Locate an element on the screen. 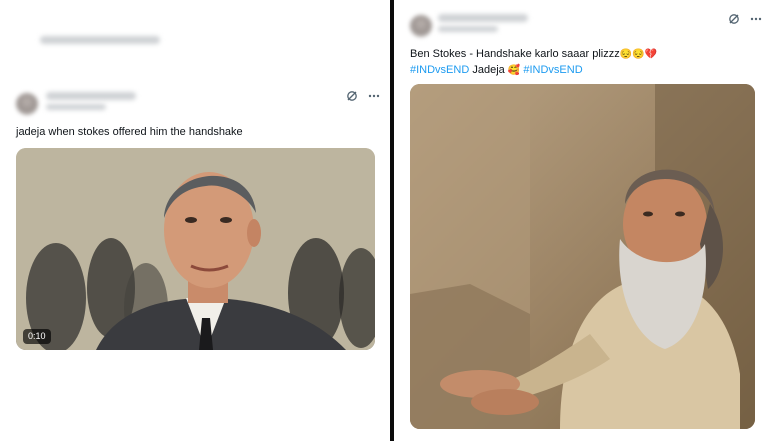 This screenshot has height=441, width=784. right-tweet-actions is located at coordinates (745, 19).